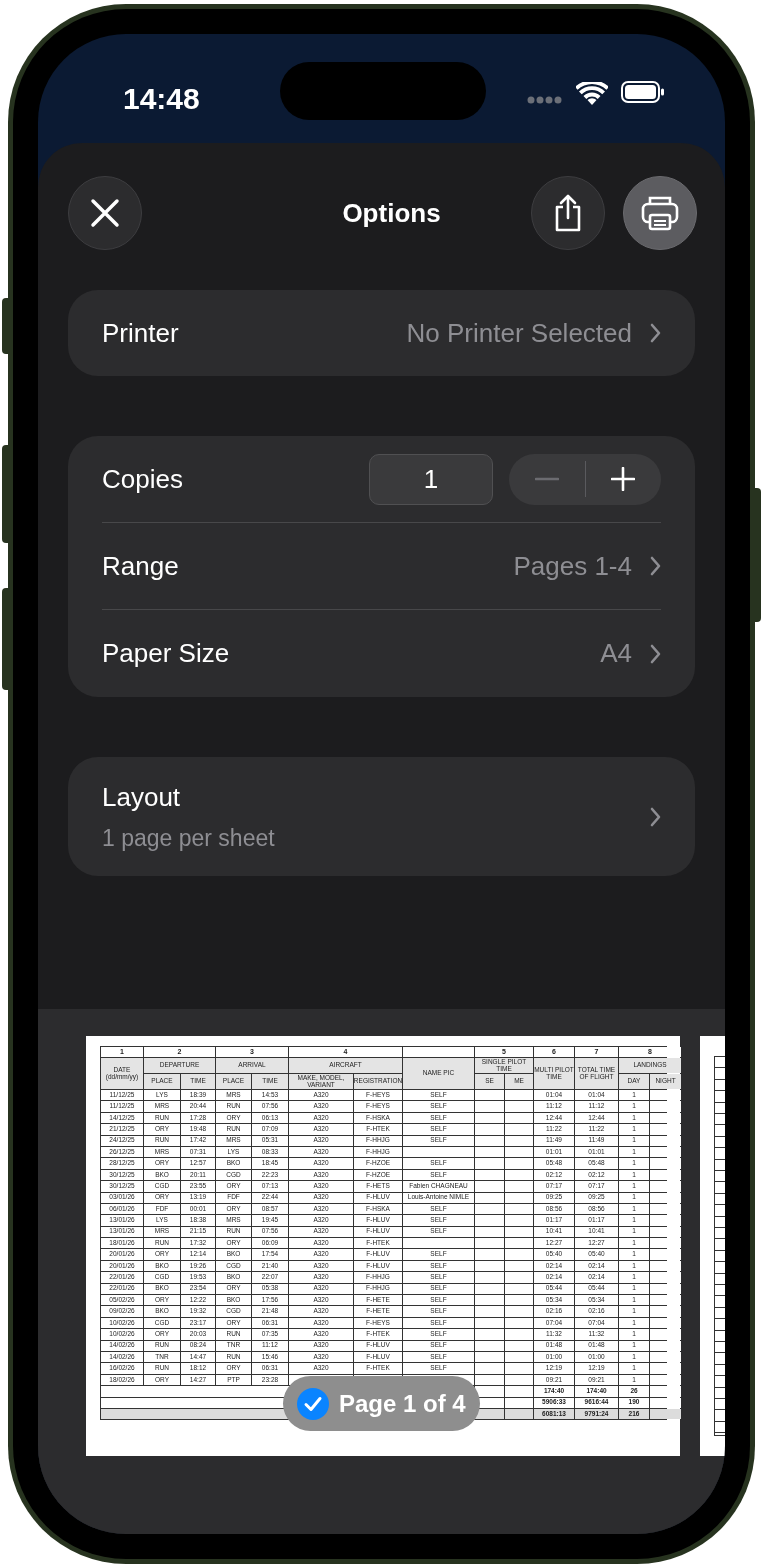  What do you see at coordinates (381, 333) in the screenshot?
I see `printer-row: Printer No Printer Selected` at bounding box center [381, 333].